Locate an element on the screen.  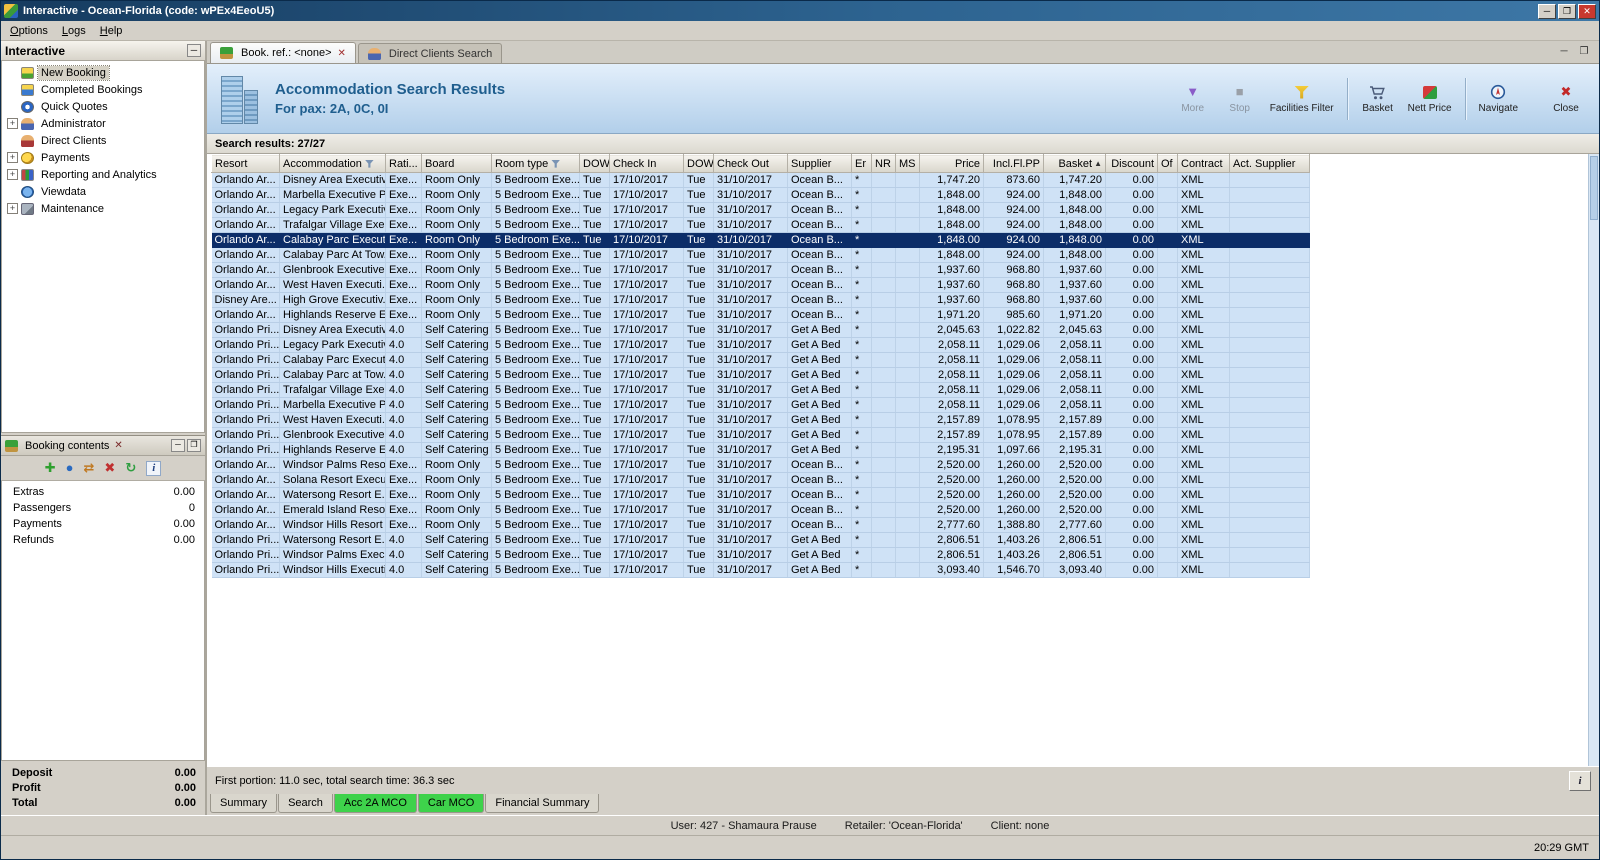
sidebar-item-reporting-and-analytics: + Reporting and Analytics is located at coordinates (103, 174).